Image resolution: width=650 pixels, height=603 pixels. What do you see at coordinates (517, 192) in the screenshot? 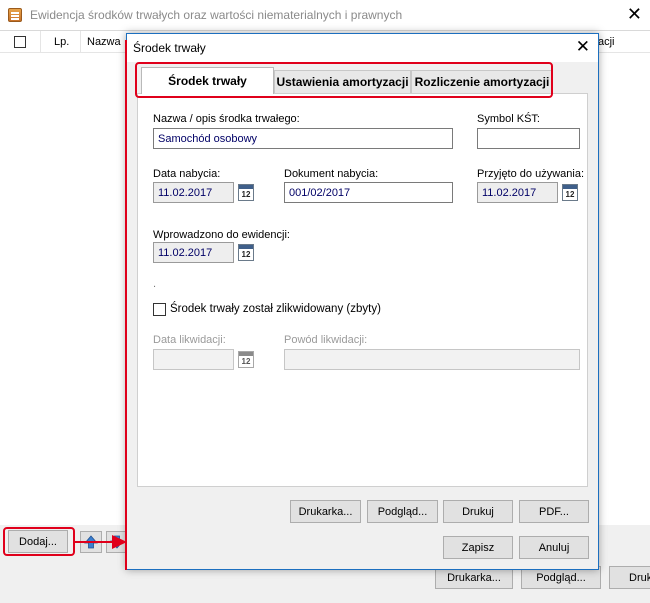
I see `in-use-date-input: 11.02.2017` at bounding box center [517, 192].